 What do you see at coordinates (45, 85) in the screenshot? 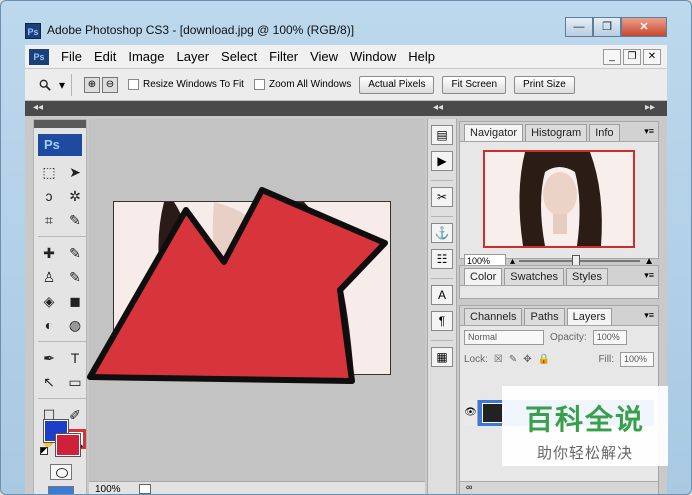
I see `tool-preset-picker: ▾` at bounding box center [45, 85].